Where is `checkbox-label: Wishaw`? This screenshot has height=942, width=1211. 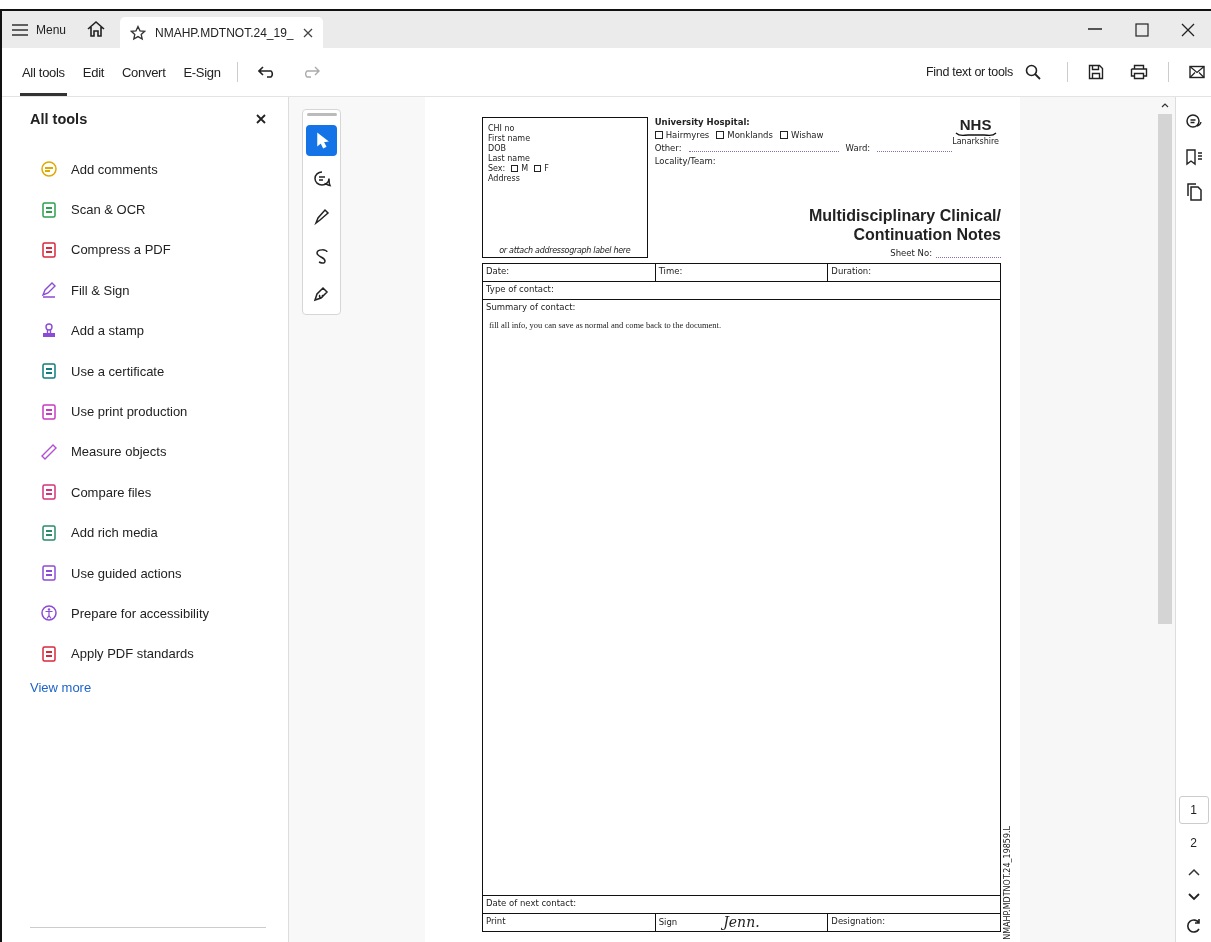
checkbox-label: Wishaw is located at coordinates (807, 135).